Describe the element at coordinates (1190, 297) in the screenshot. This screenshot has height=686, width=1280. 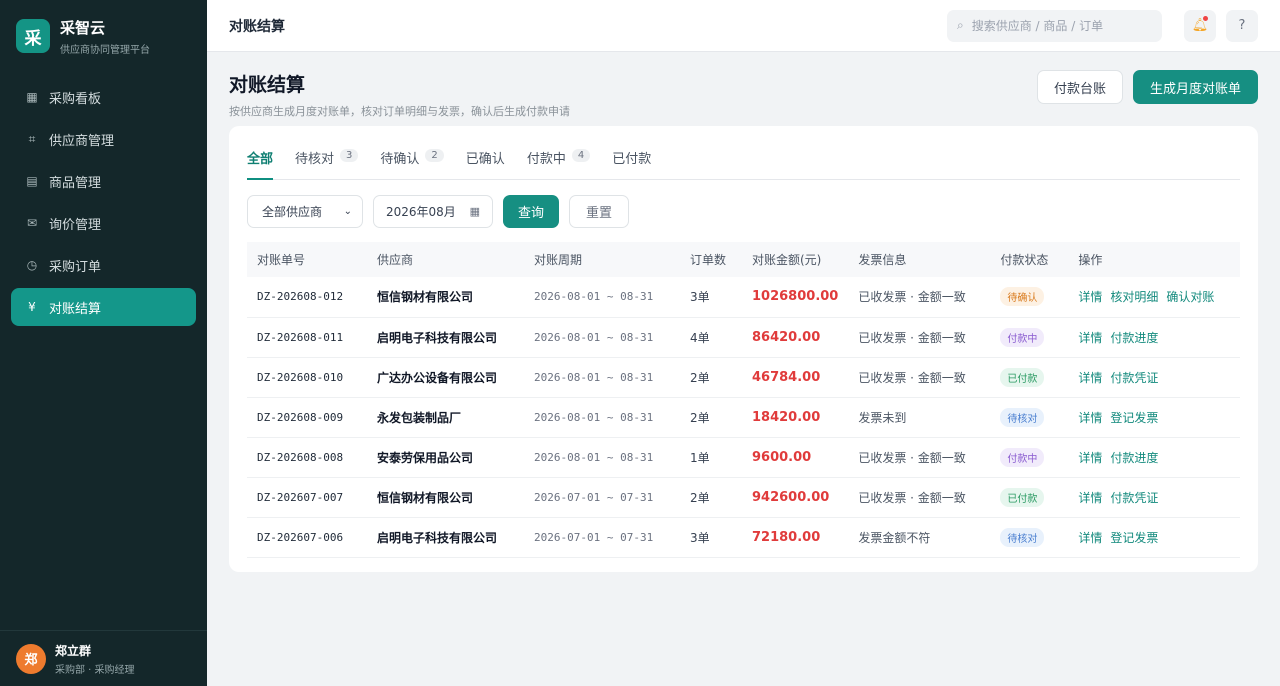
I see `action-link: 确认对账` at that location.